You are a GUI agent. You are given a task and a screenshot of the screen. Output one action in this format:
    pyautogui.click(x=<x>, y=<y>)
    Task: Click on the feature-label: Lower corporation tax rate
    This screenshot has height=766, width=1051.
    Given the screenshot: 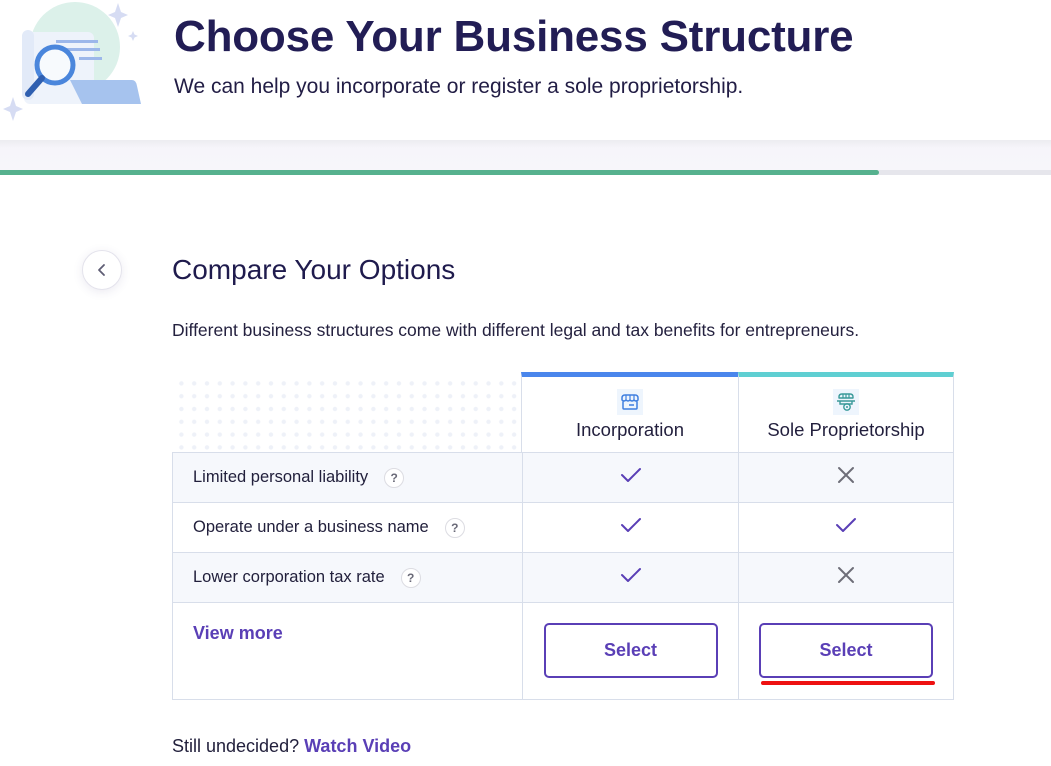 What is the action you would take?
    pyautogui.click(x=289, y=577)
    